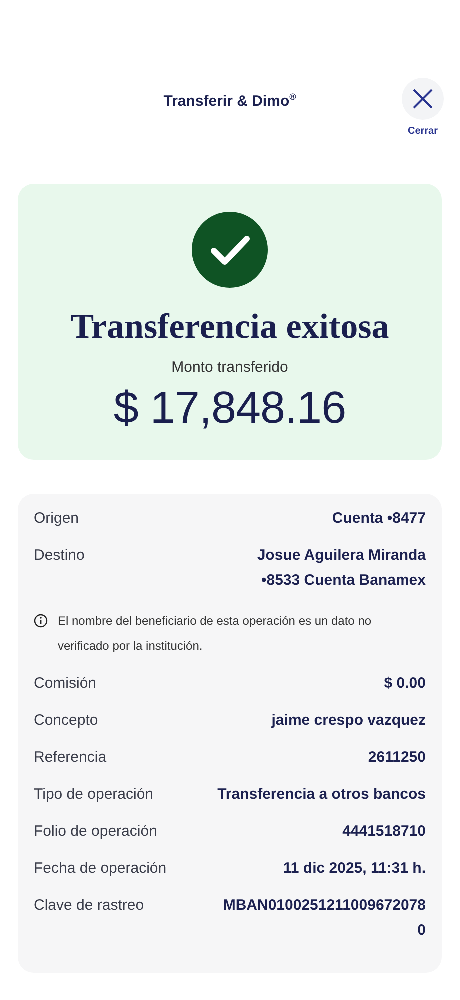  I want to click on detail-label: Folio de operación, so click(96, 831).